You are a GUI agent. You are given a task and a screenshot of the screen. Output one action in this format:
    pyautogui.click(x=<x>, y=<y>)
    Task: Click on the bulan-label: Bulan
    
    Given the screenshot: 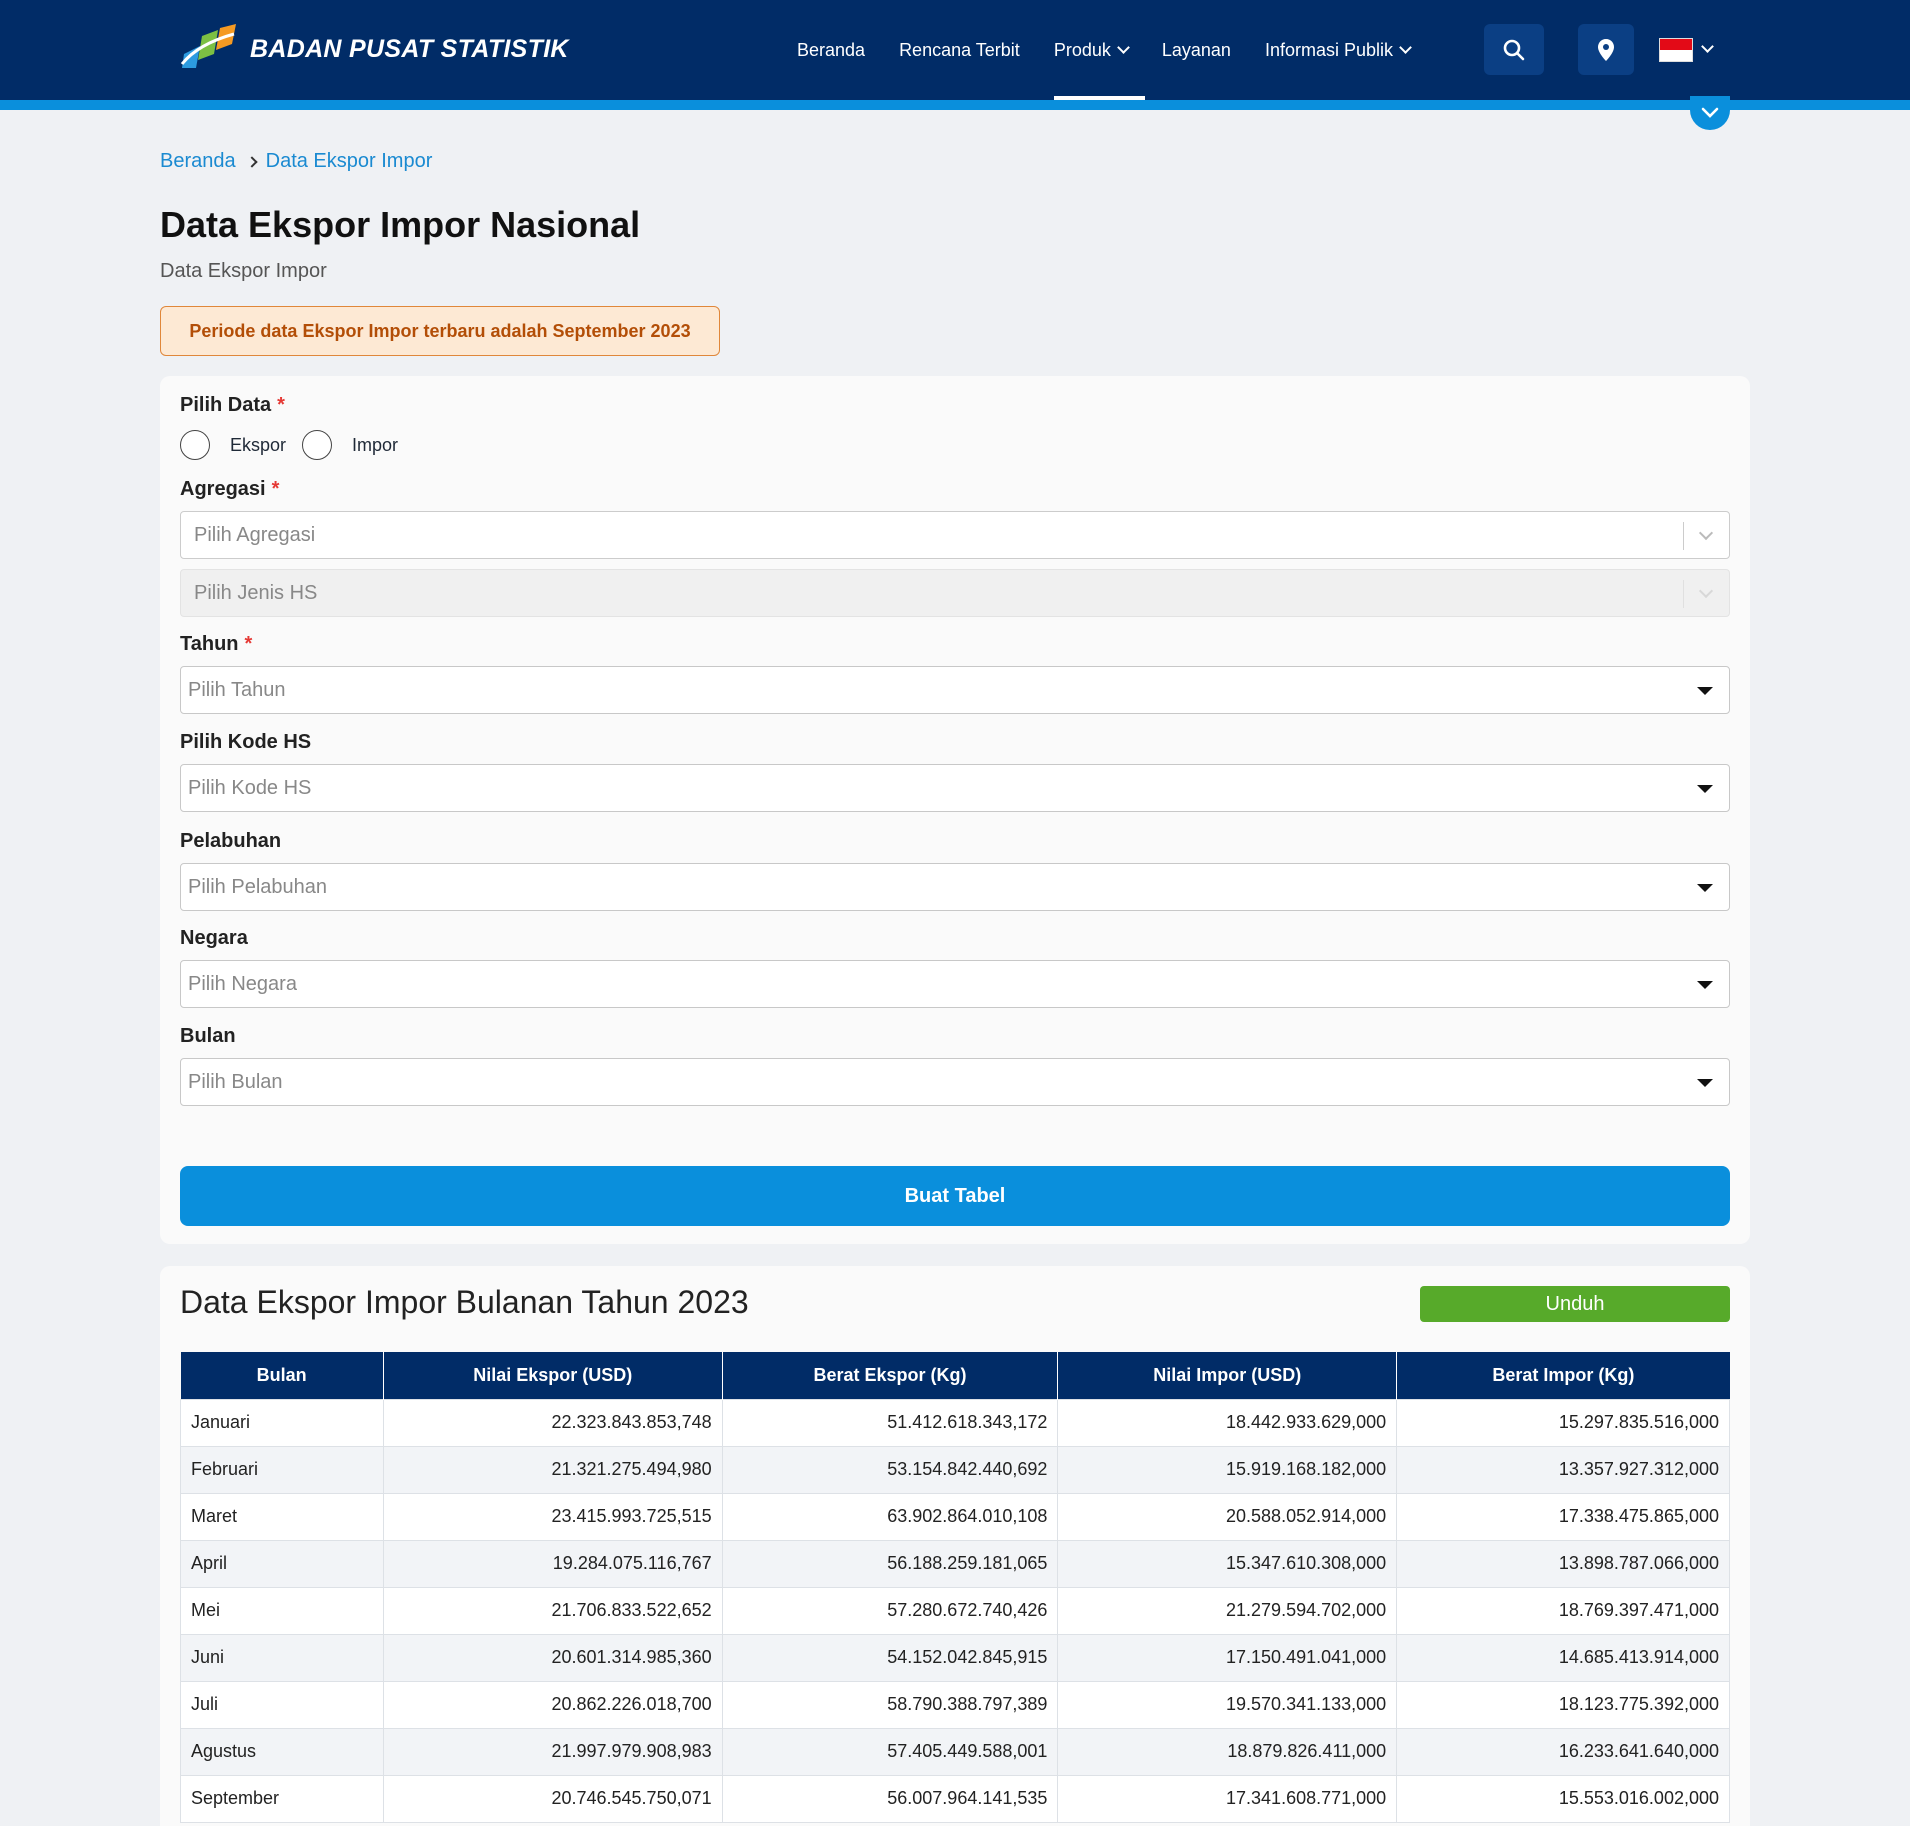 What is the action you would take?
    pyautogui.click(x=208, y=1036)
    